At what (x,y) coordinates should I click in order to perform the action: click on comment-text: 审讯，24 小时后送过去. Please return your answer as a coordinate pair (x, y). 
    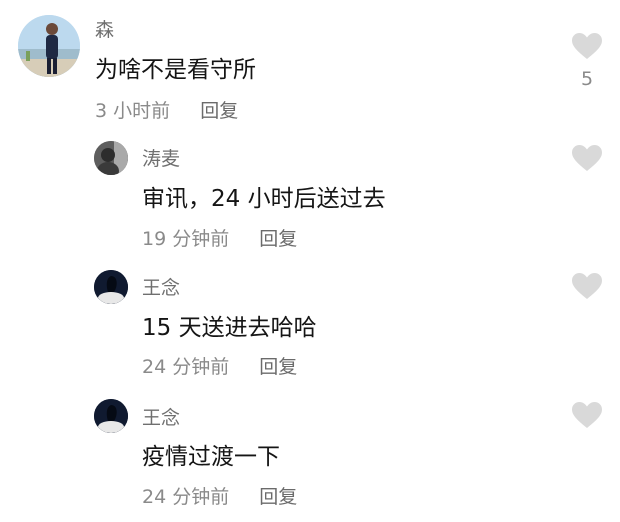
    Looking at the image, I should click on (264, 199).